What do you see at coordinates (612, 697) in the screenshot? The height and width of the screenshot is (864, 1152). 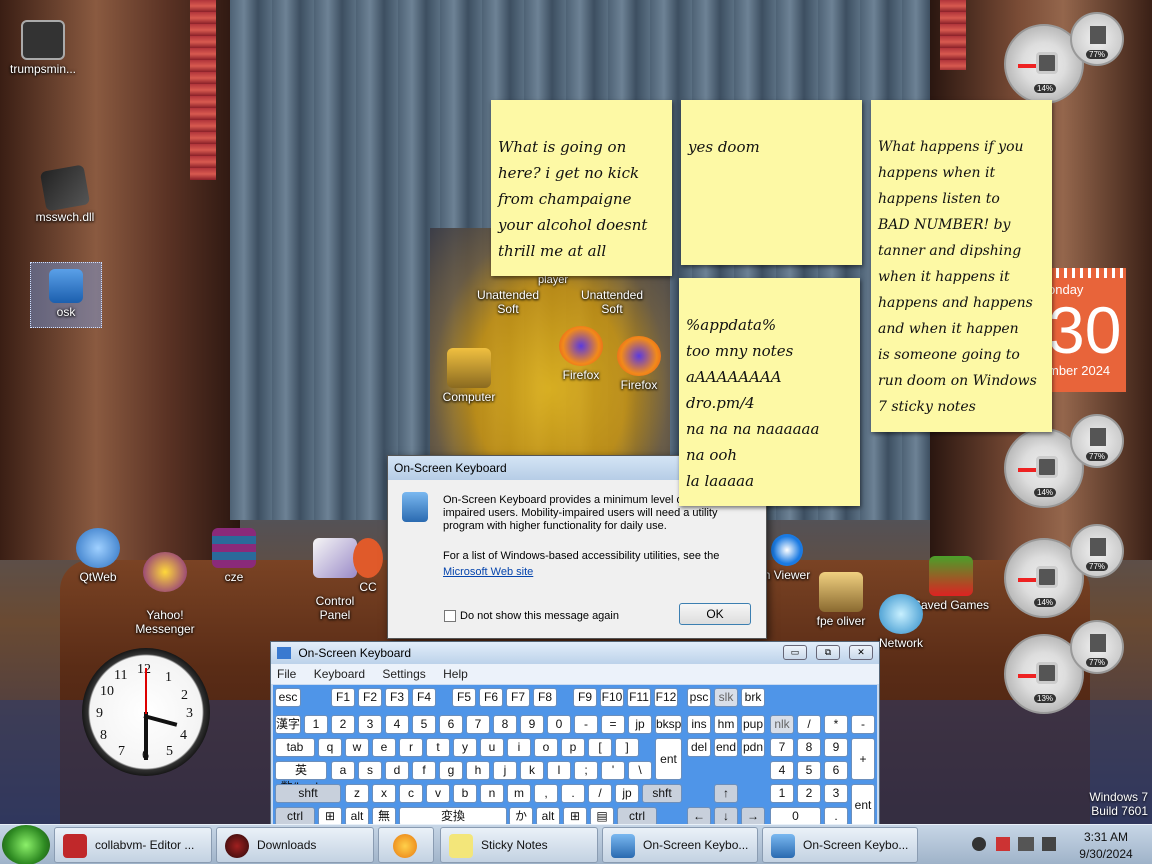 I see `key-row1-10: F10` at bounding box center [612, 697].